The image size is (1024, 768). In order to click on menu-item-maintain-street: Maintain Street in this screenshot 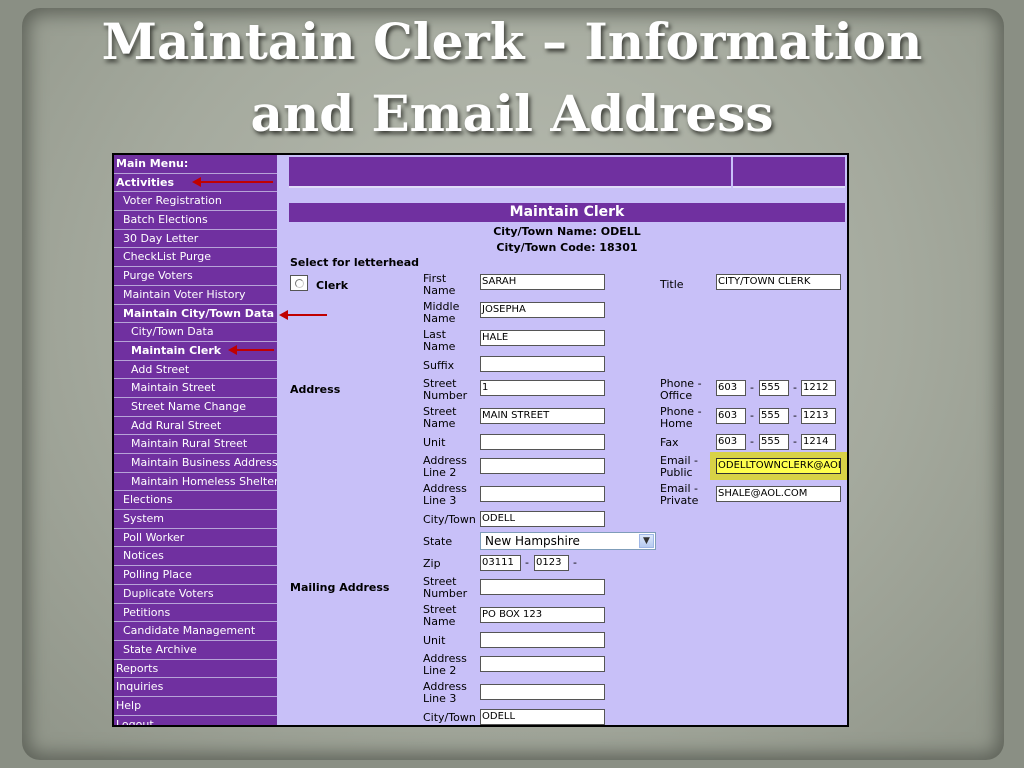, I will do `click(195, 388)`.